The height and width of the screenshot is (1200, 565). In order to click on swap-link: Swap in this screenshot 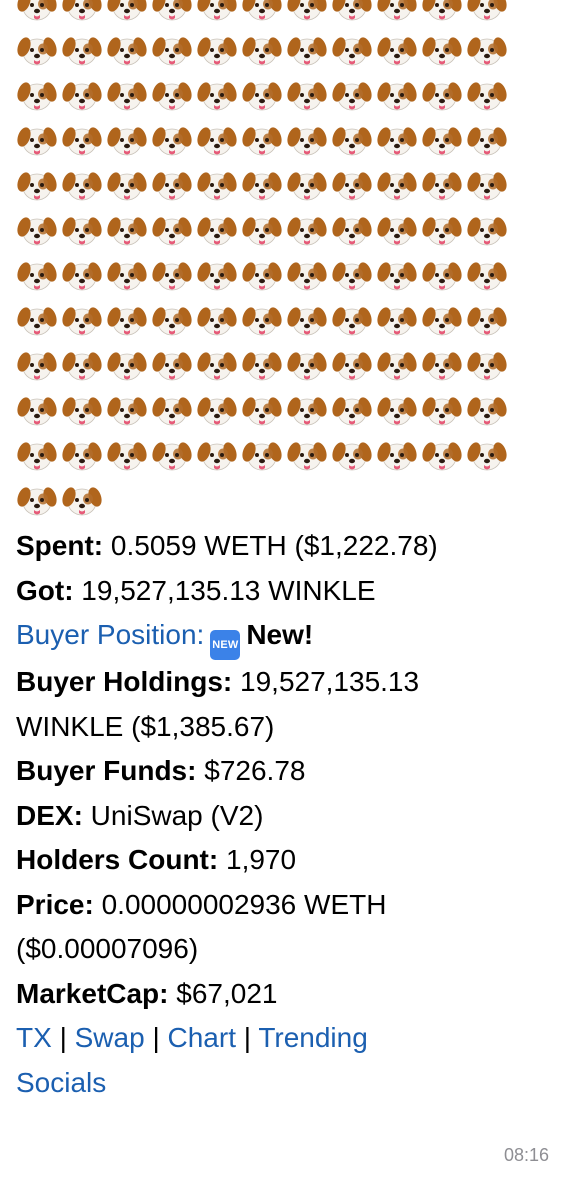, I will do `click(110, 1037)`.